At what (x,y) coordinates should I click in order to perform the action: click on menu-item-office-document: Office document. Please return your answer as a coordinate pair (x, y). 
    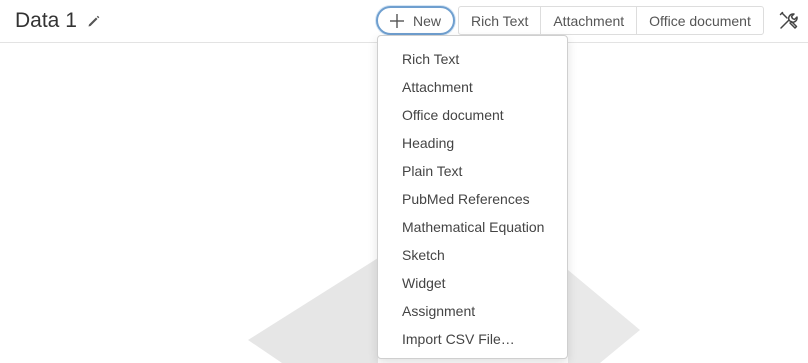
    Looking at the image, I should click on (472, 115).